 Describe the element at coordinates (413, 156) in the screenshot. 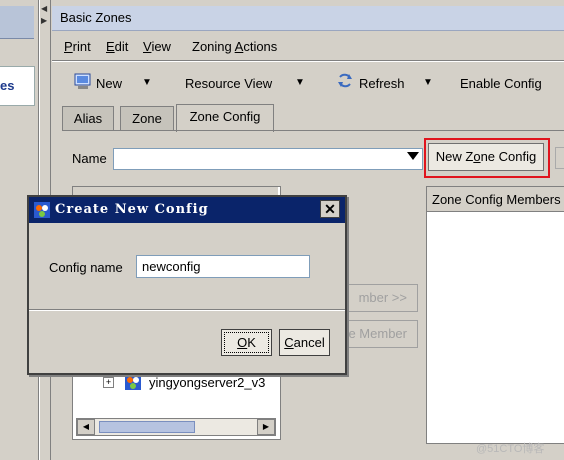

I see `chevron-down-icon` at that location.